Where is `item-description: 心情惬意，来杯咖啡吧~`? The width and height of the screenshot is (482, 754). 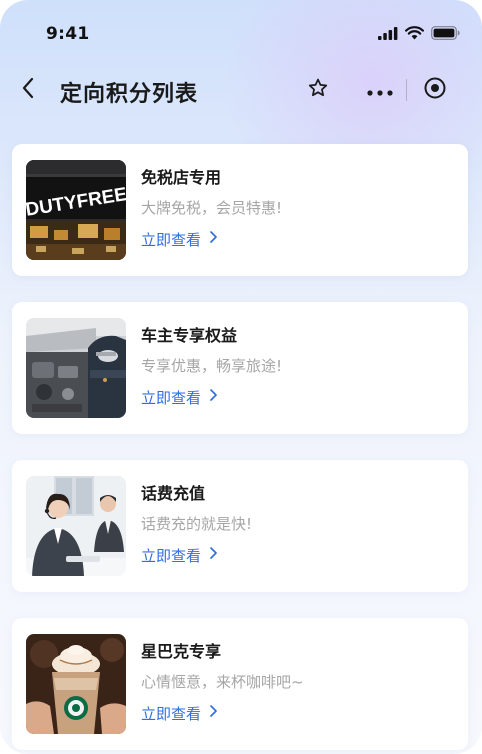
item-description: 心情惬意，来杯咖啡吧~ is located at coordinates (222, 682).